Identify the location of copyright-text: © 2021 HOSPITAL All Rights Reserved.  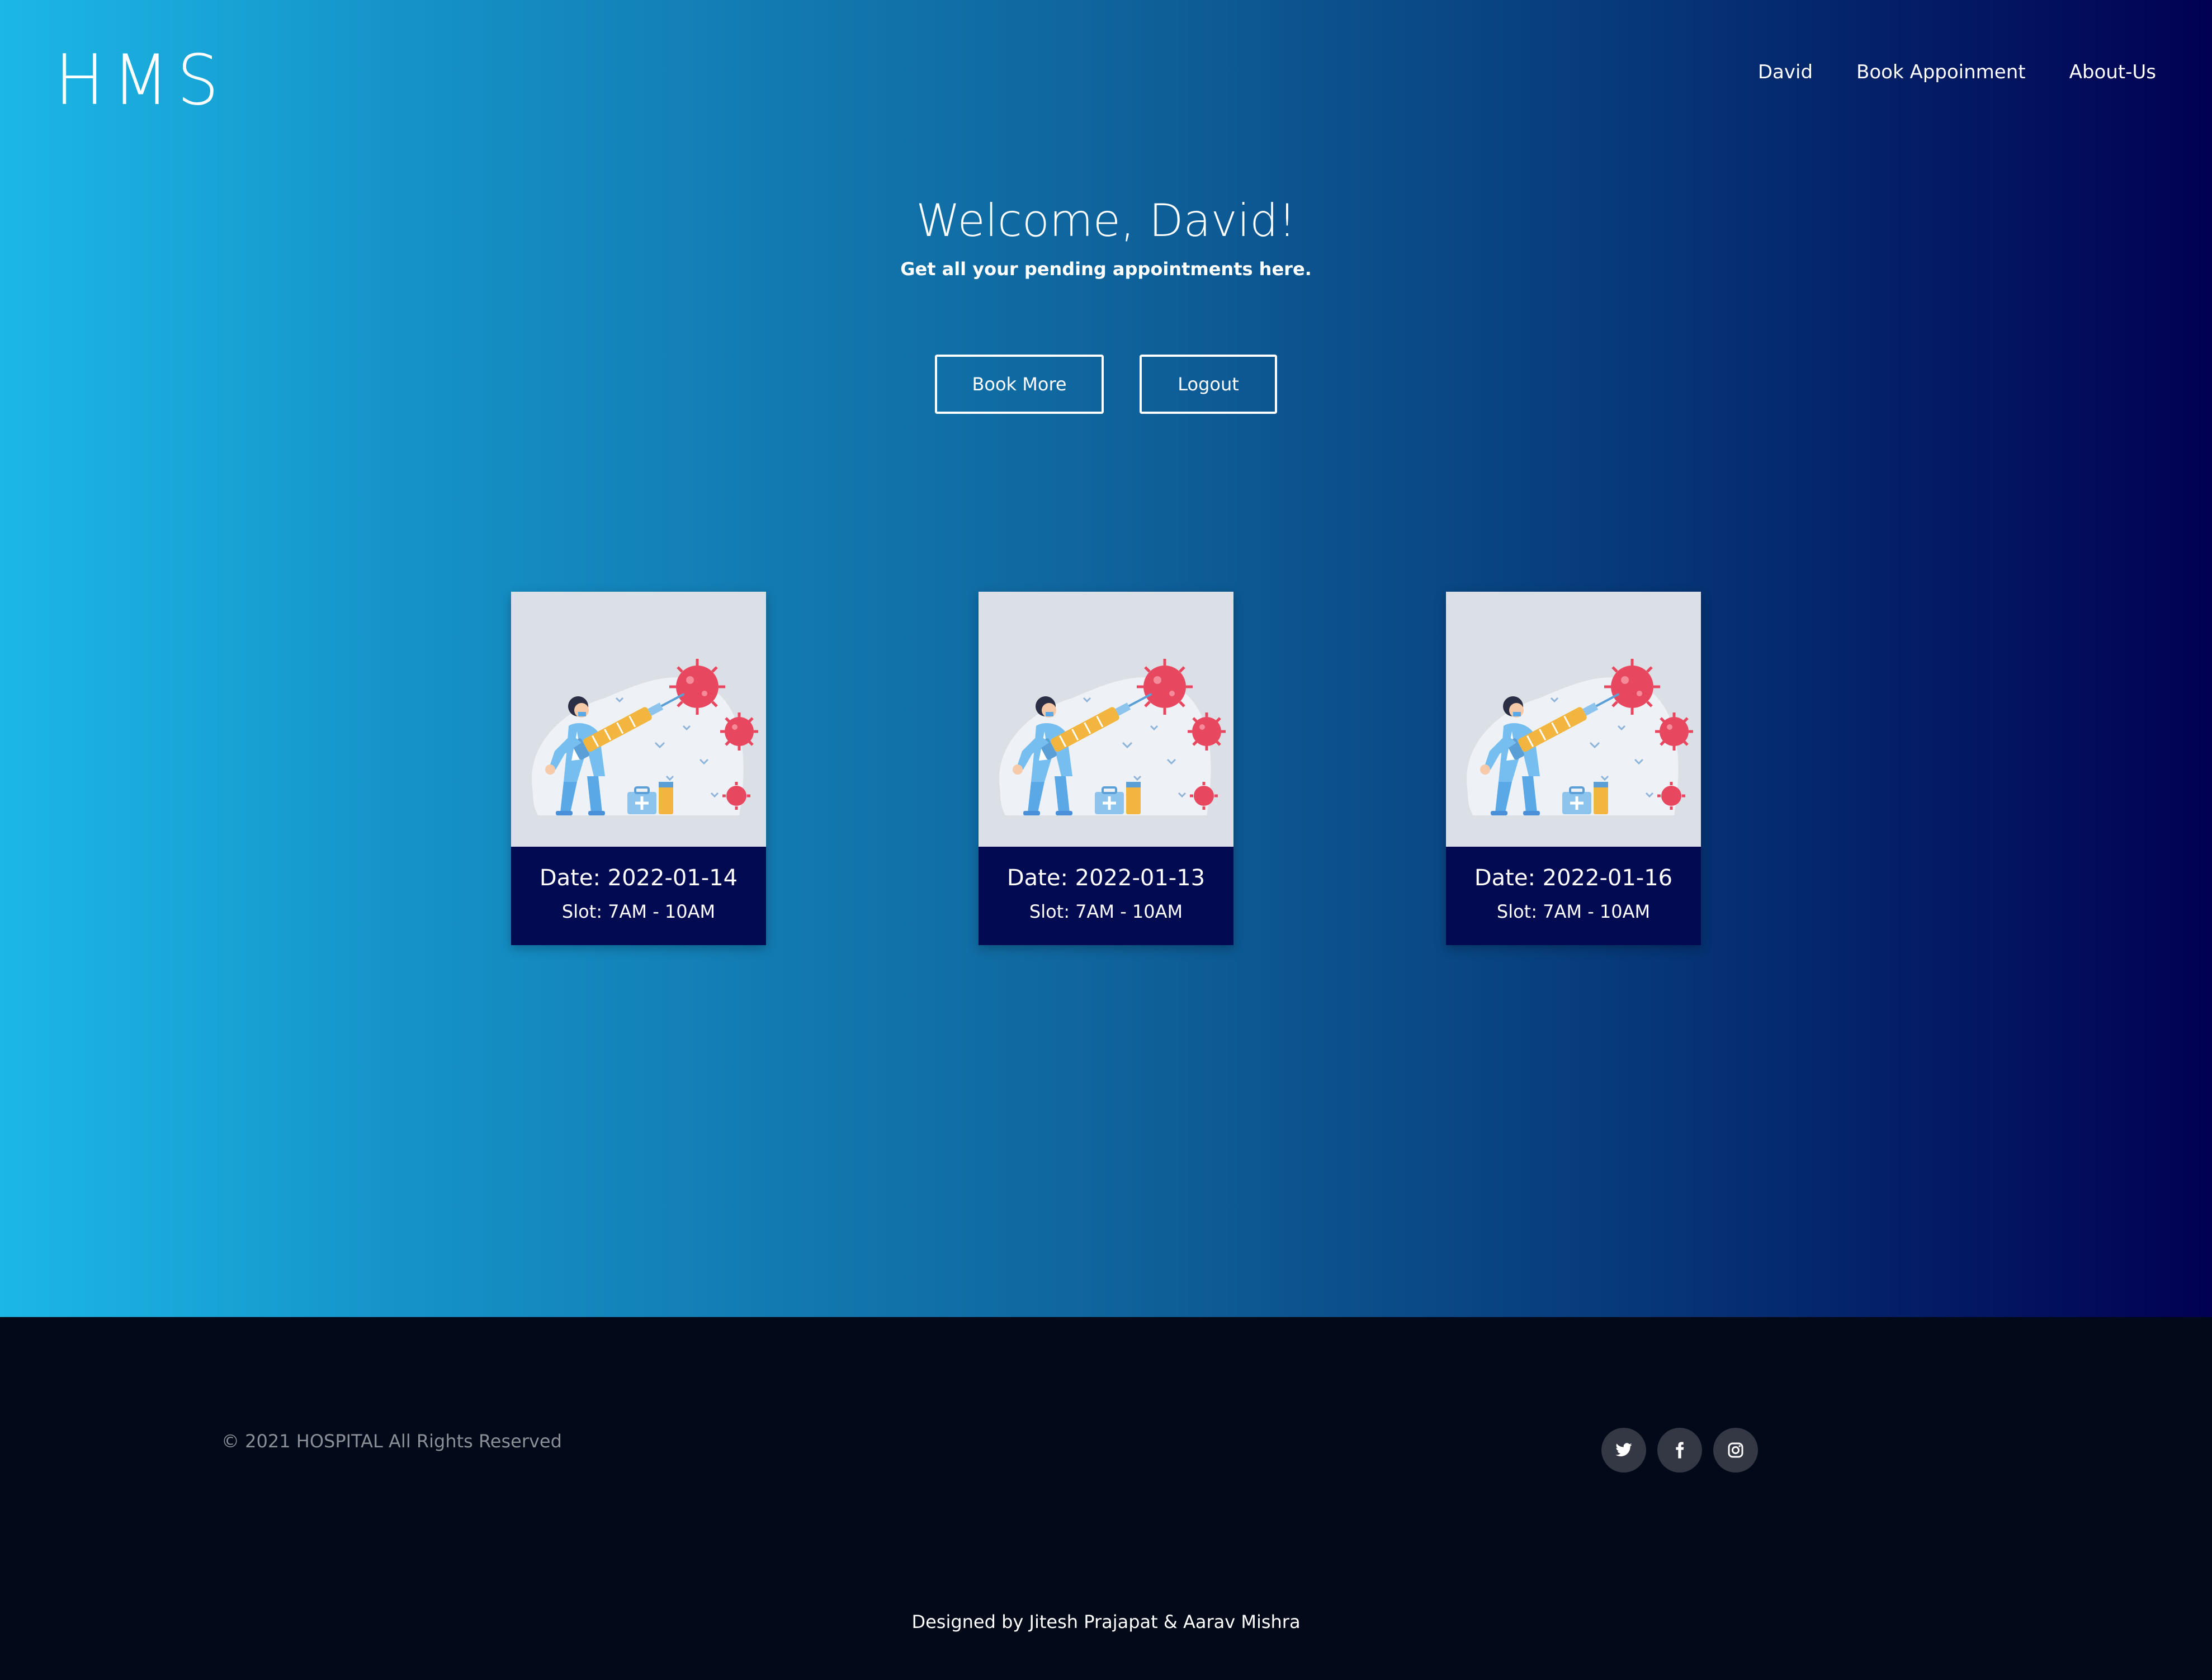
(391, 1442).